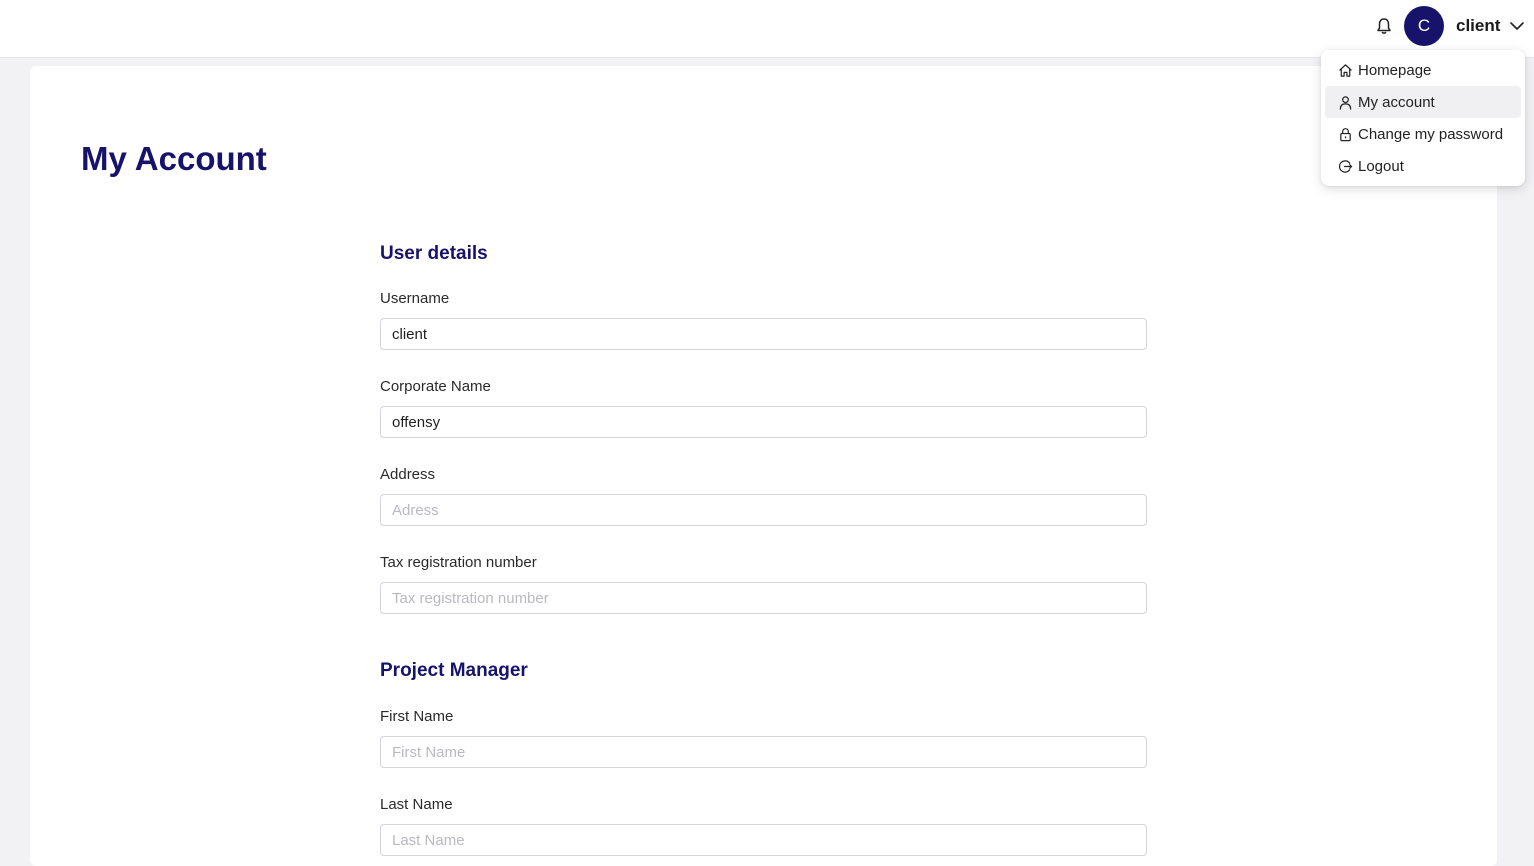 The width and height of the screenshot is (1534, 866). Describe the element at coordinates (174, 158) in the screenshot. I see `page-title: My Account` at that location.